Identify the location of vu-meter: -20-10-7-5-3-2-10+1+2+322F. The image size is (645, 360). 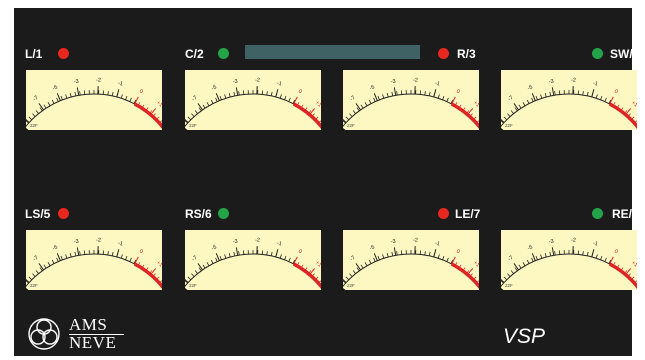
(569, 260).